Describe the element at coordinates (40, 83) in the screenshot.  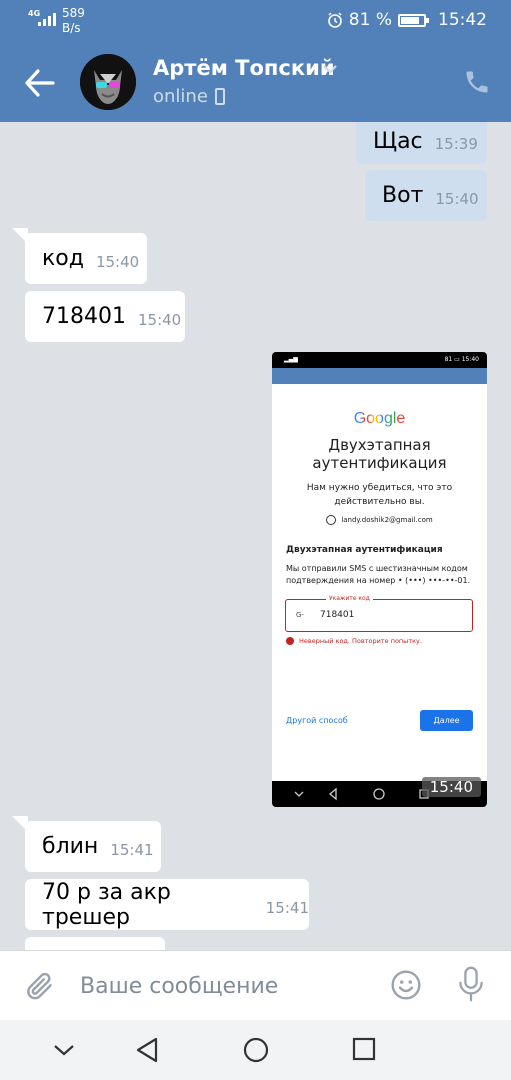
I see `back-arrow-icon` at that location.